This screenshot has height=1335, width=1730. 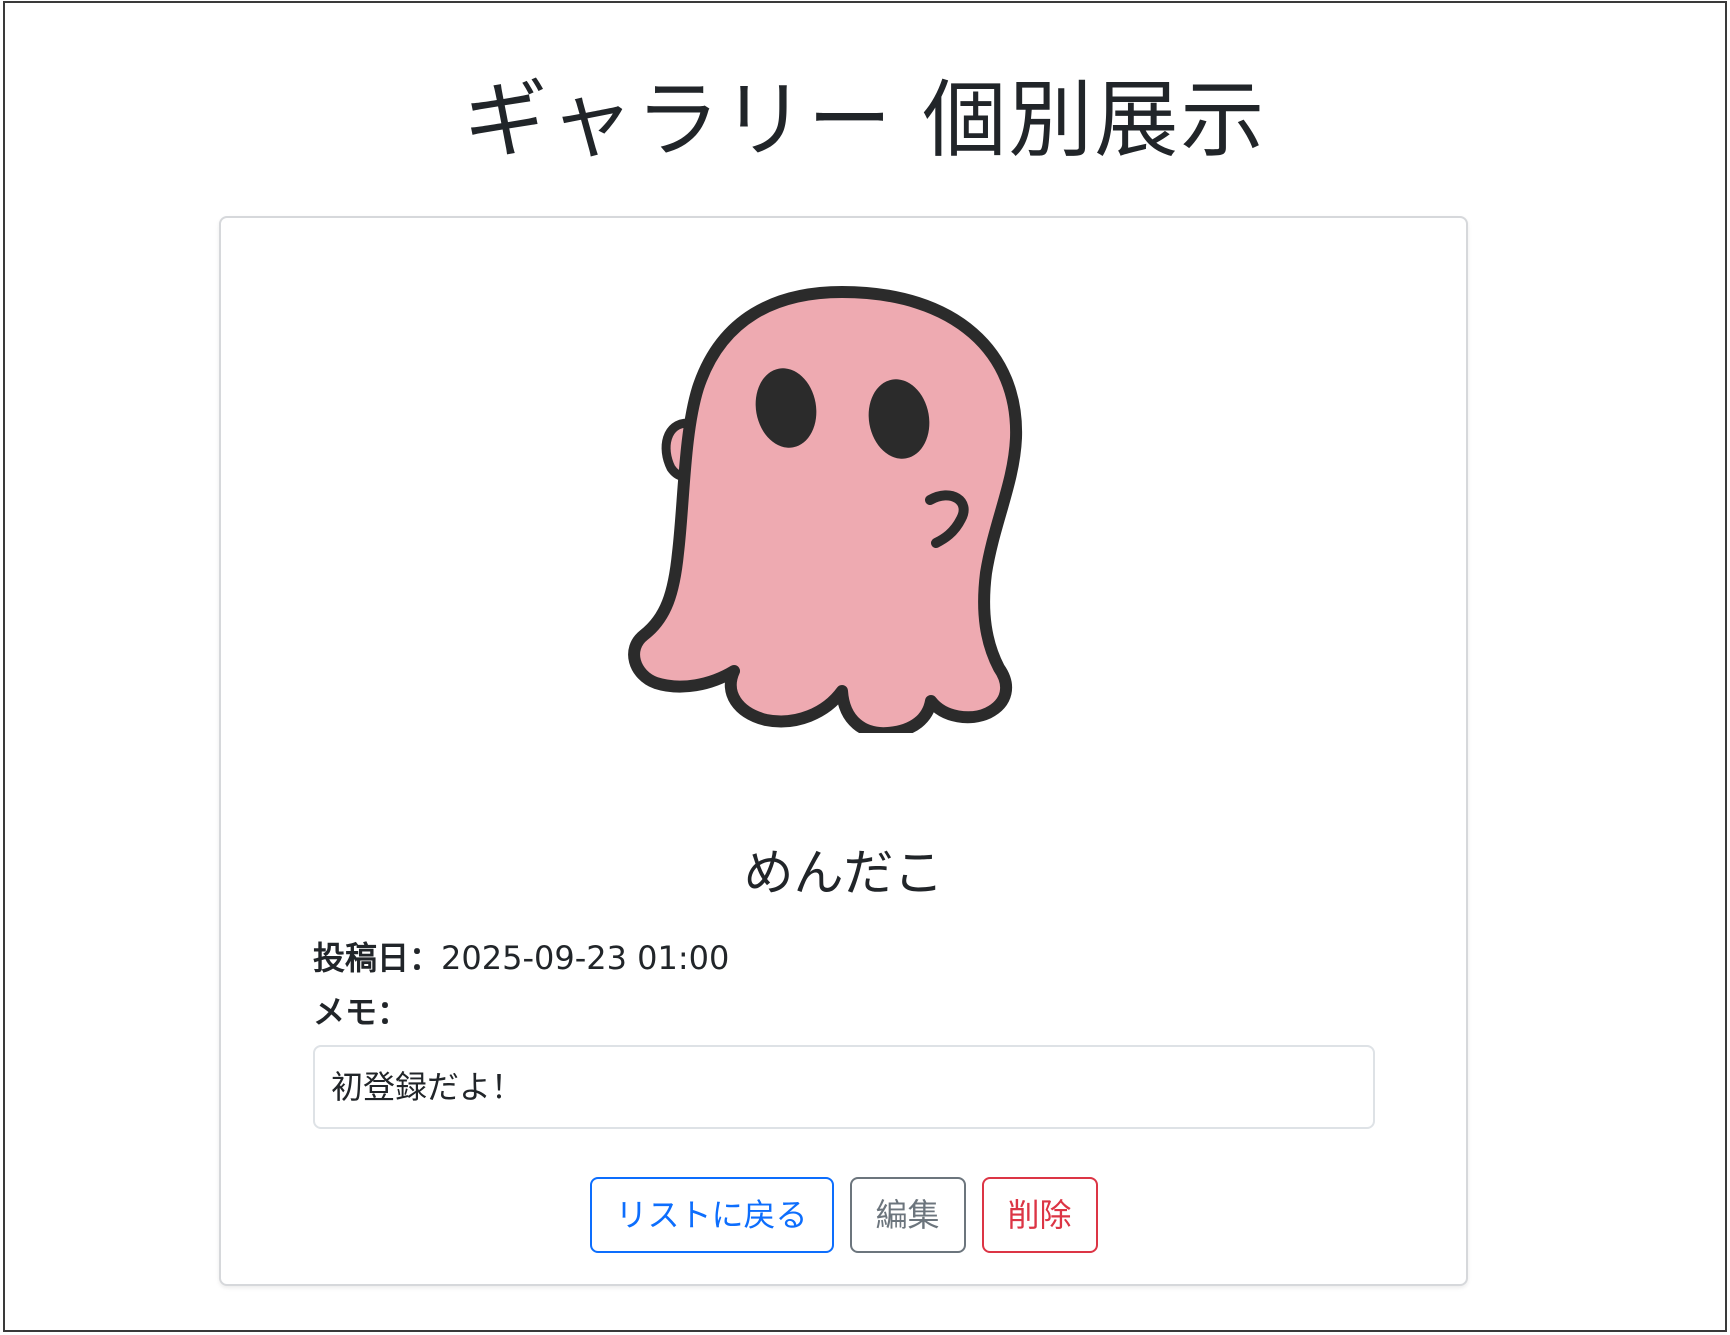 I want to click on memo-row: メモ：, so click(x=361, y=1012).